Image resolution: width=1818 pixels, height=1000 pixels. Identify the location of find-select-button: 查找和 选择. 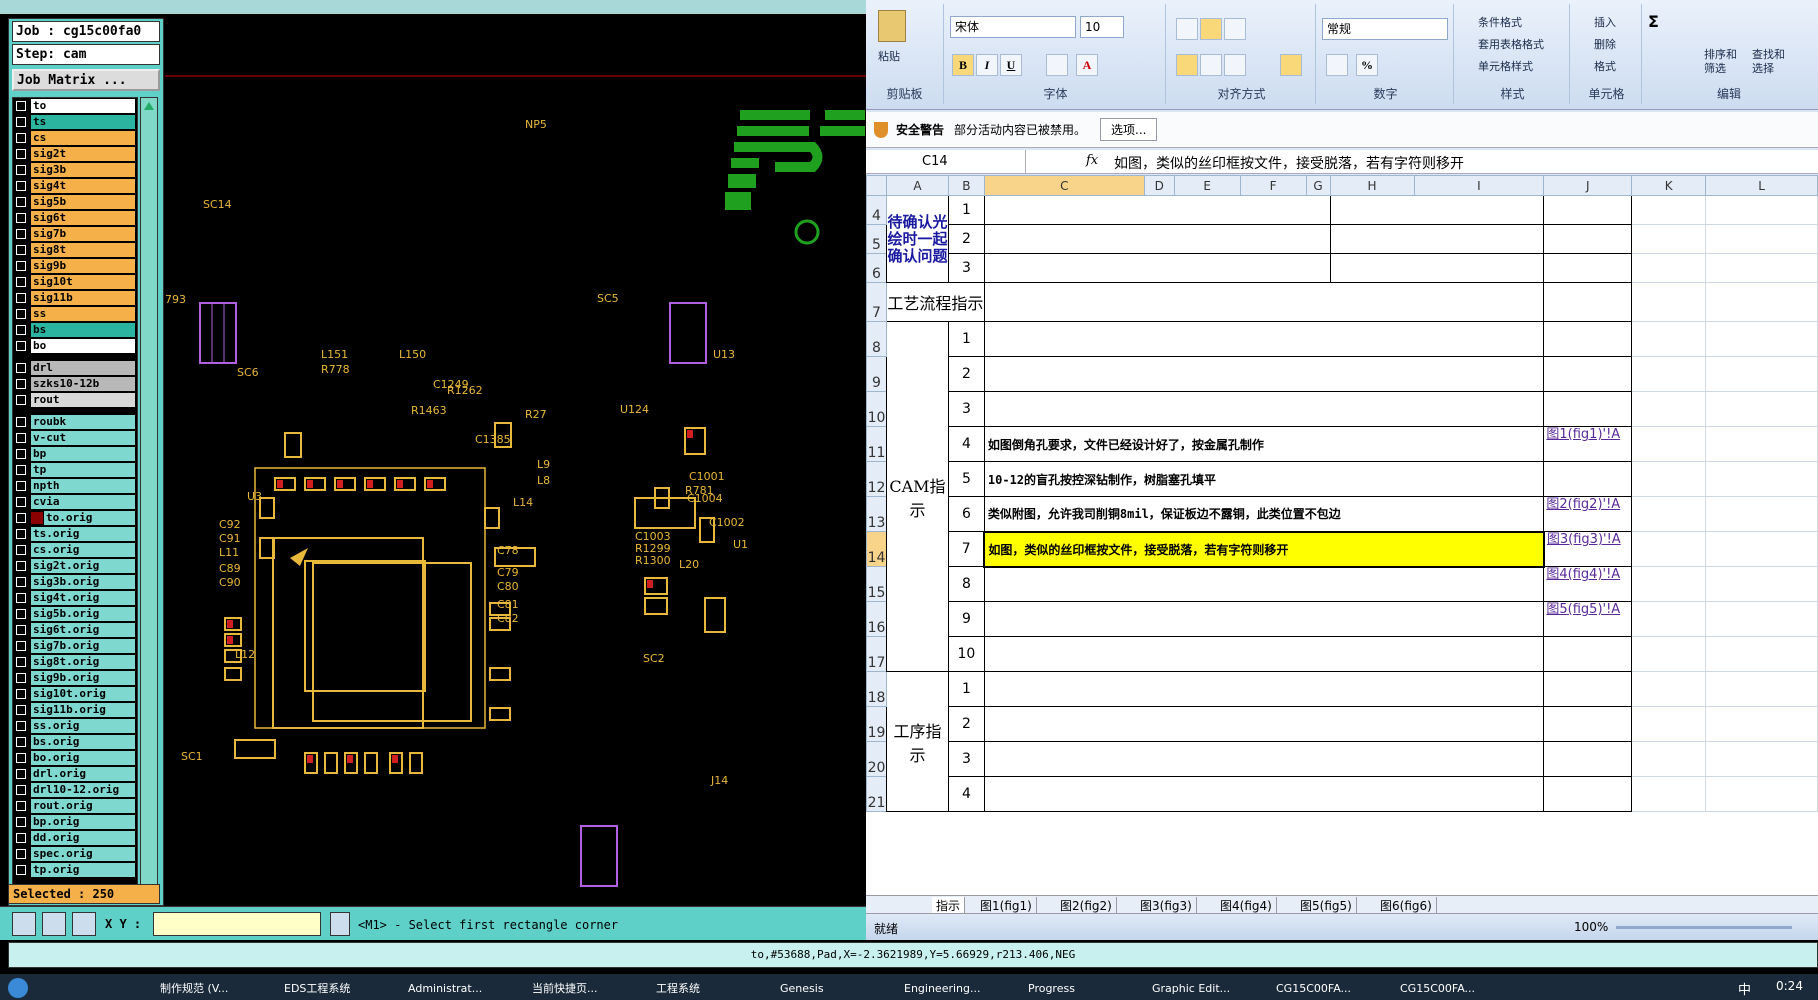
(1768, 62).